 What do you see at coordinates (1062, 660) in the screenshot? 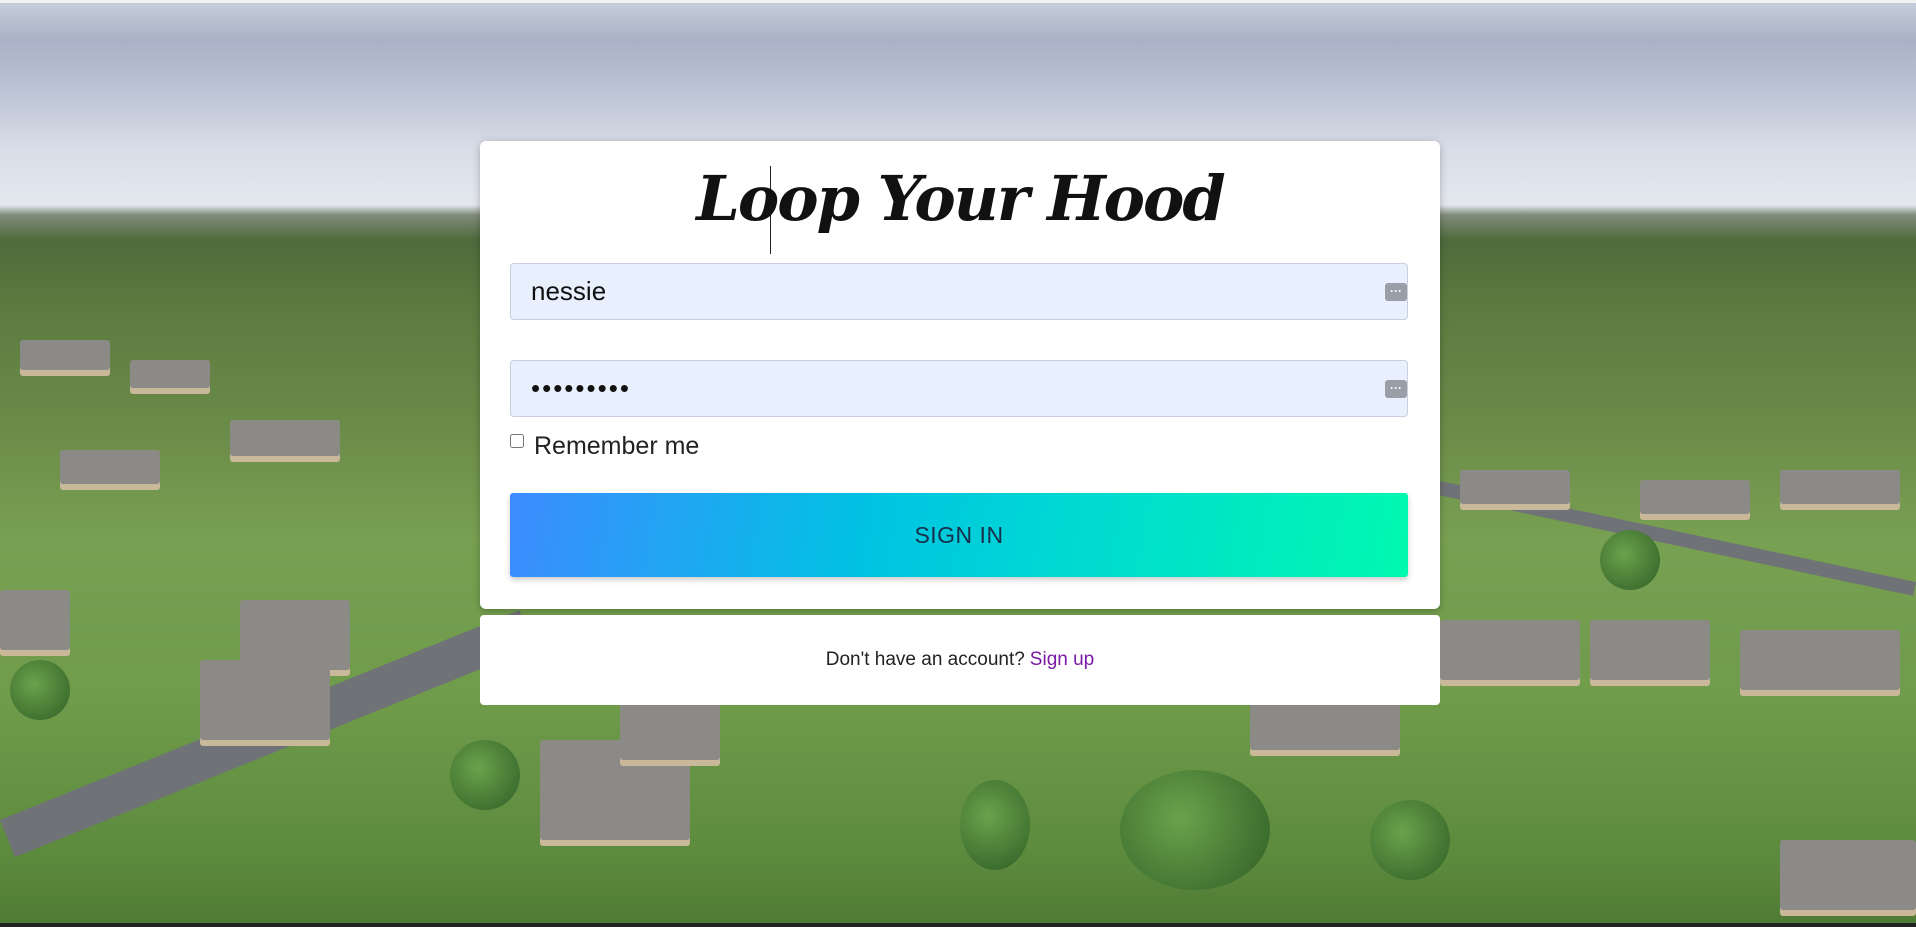
I see `sign-up-link: Sign up` at bounding box center [1062, 660].